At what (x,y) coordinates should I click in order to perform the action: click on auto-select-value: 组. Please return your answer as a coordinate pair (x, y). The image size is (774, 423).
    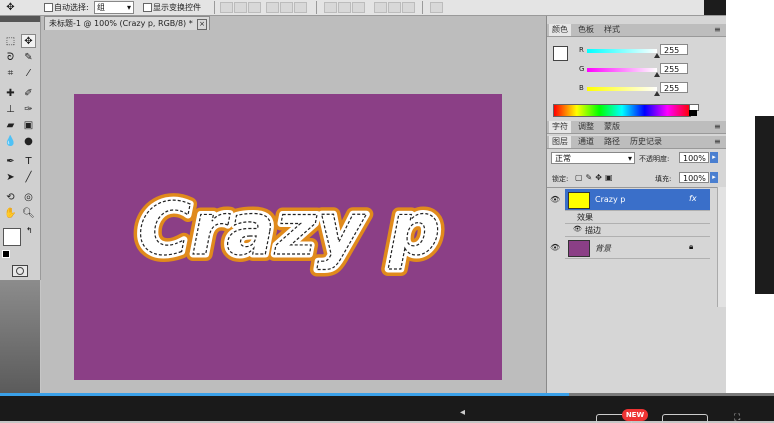
    Looking at the image, I should click on (101, 7).